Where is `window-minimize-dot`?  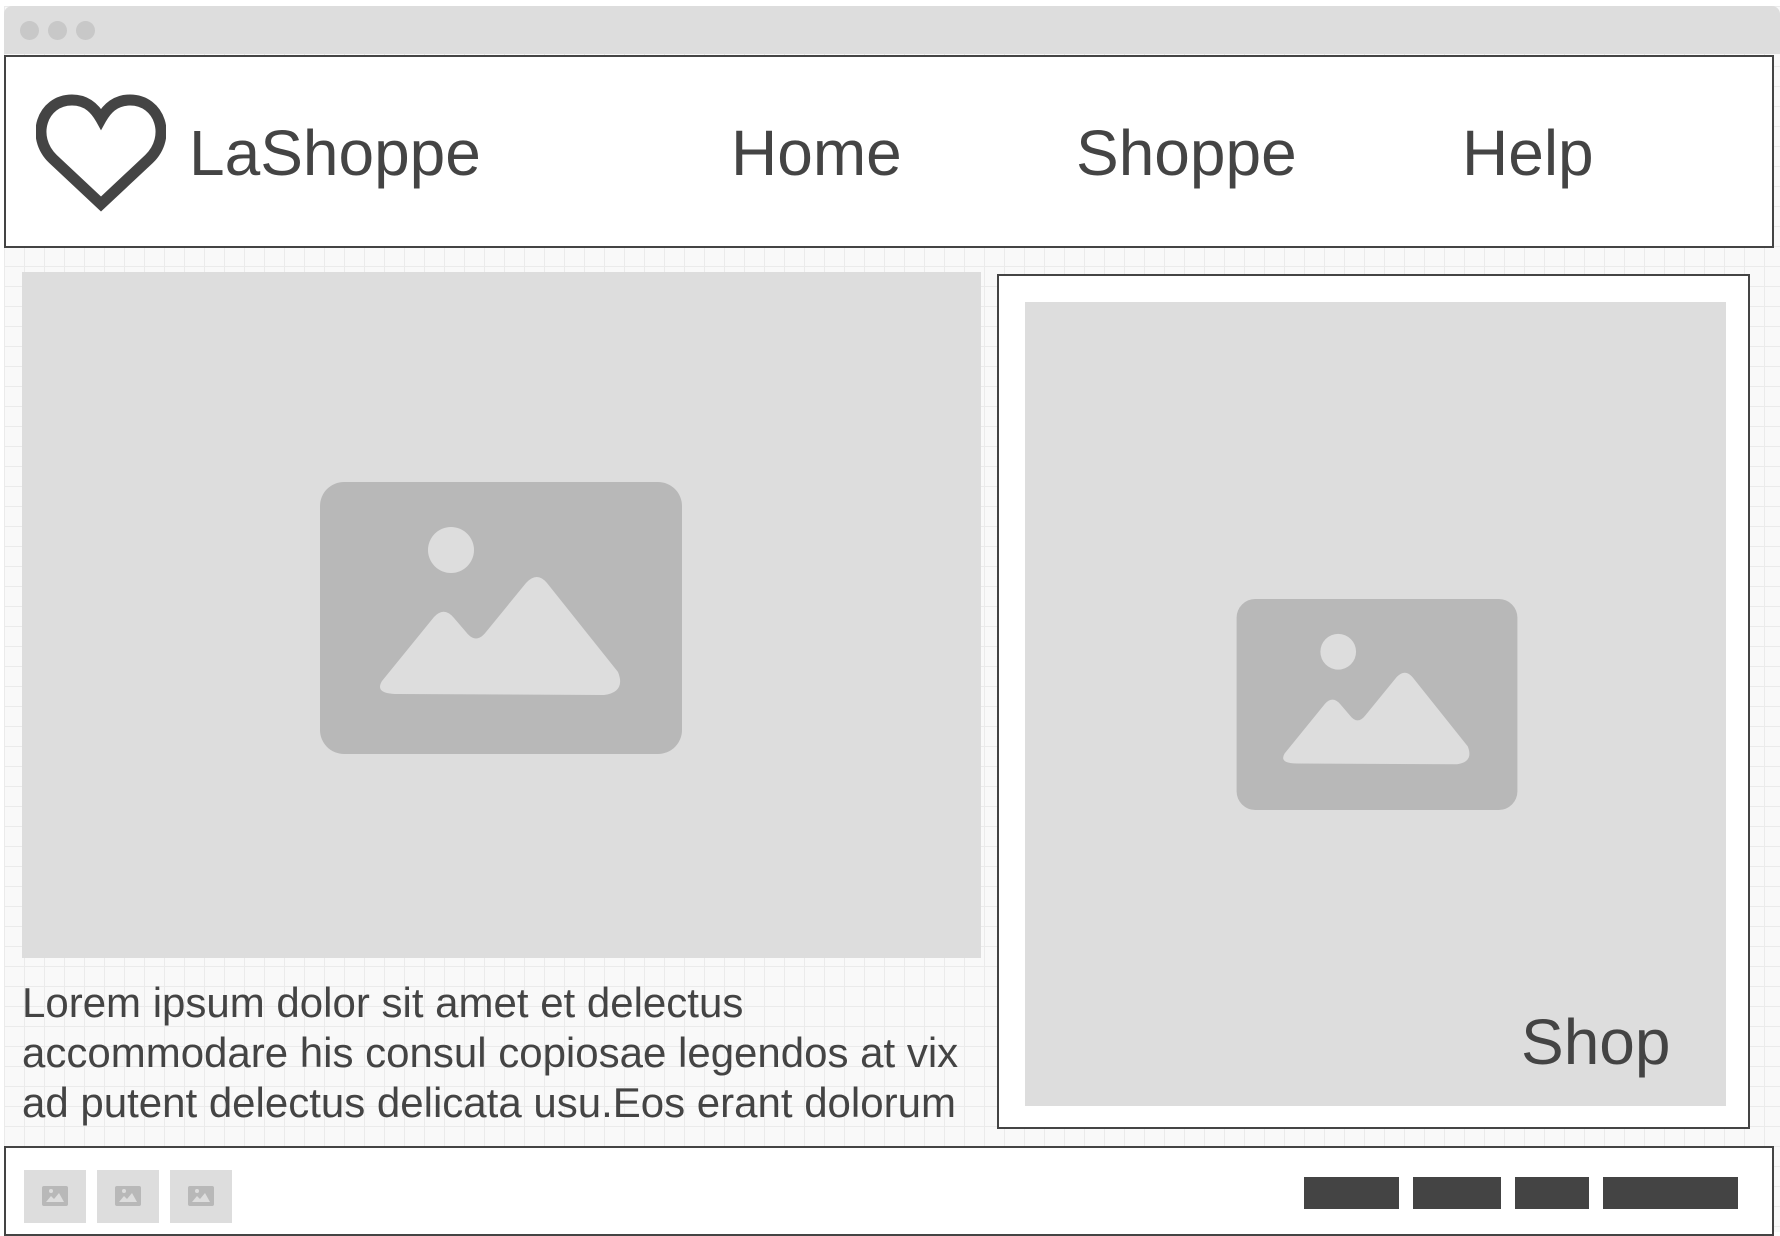
window-minimize-dot is located at coordinates (57, 30).